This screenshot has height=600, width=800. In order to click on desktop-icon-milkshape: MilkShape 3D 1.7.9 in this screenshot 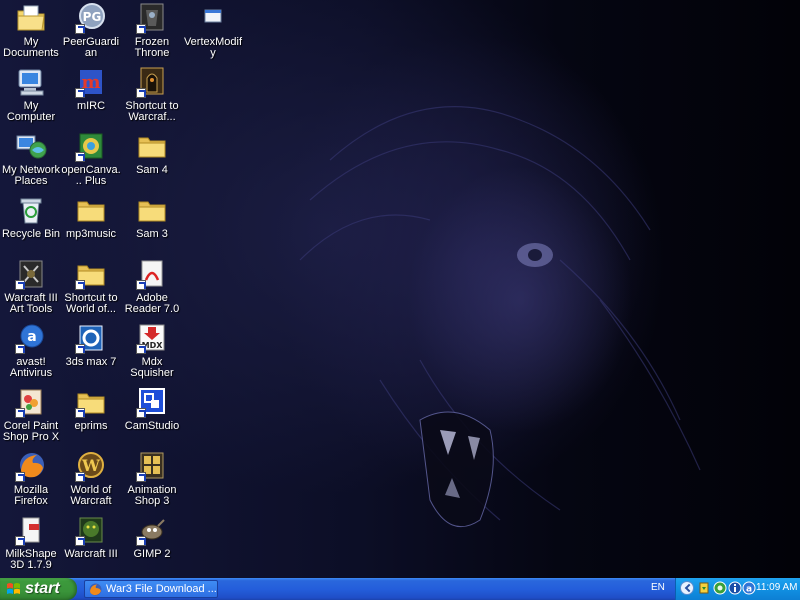, I will do `click(31, 542)`.